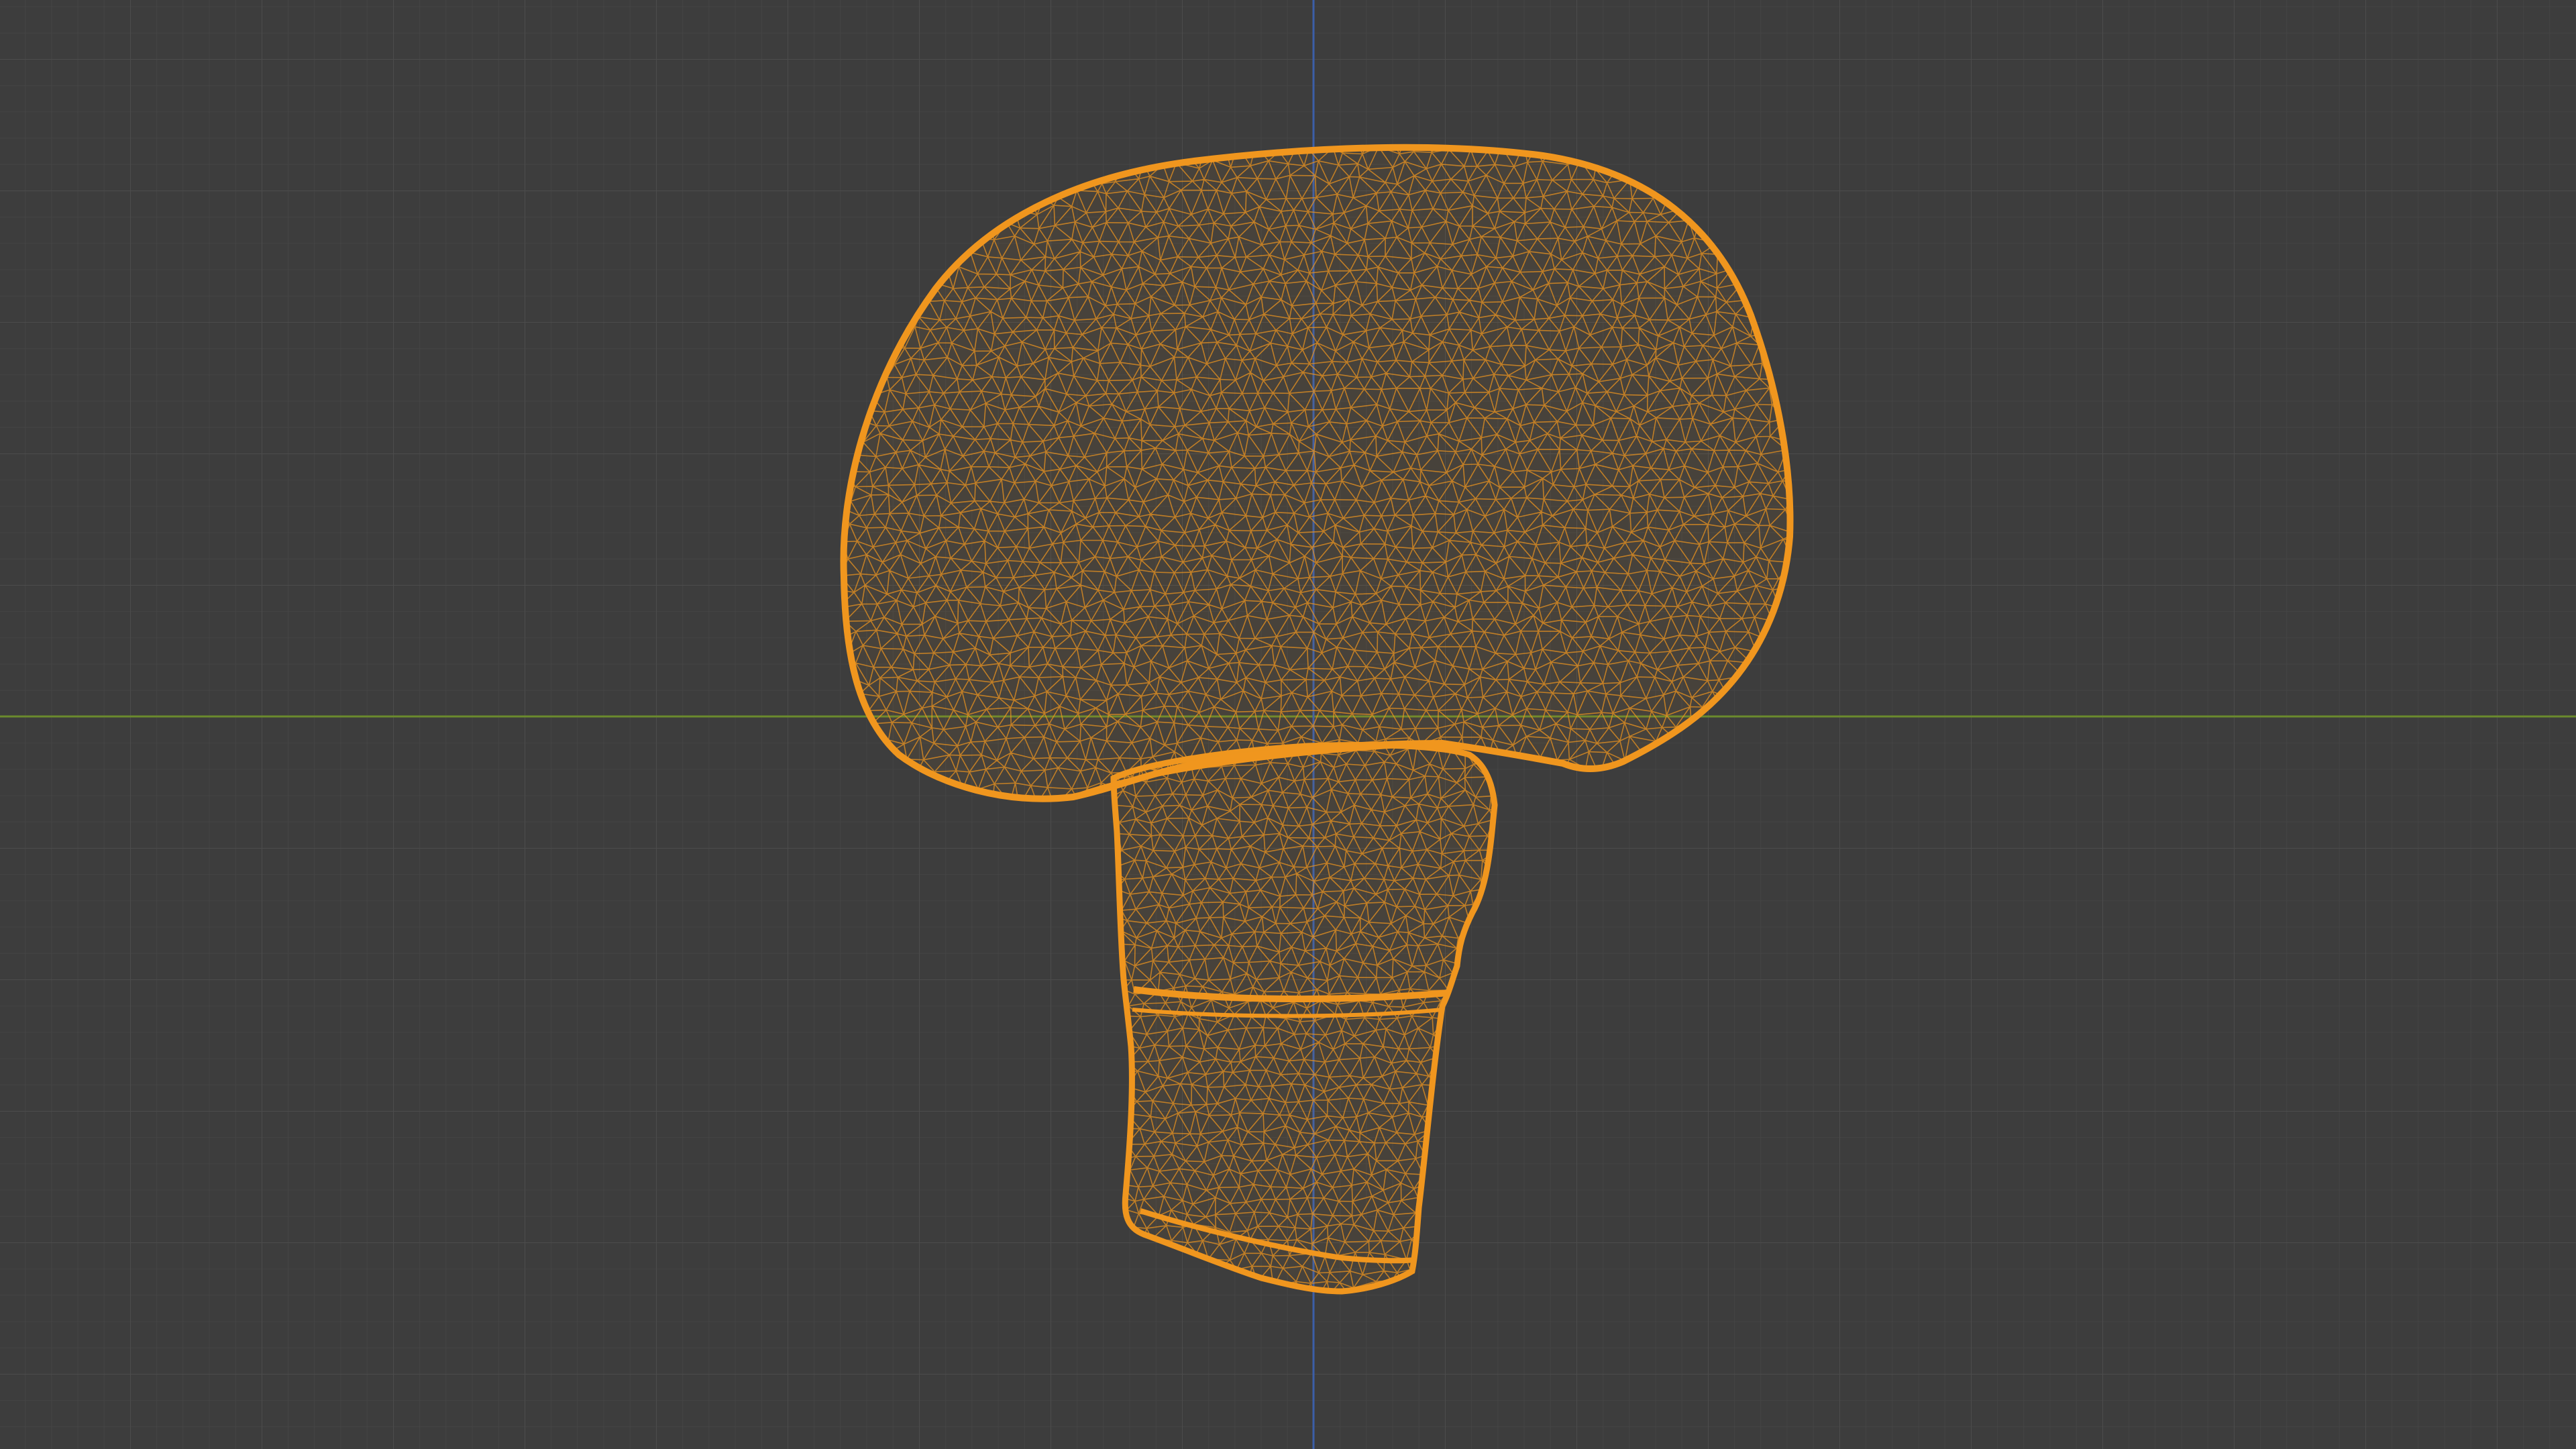  What do you see at coordinates (1312, 1025) in the screenshot?
I see `mushroom-stem` at bounding box center [1312, 1025].